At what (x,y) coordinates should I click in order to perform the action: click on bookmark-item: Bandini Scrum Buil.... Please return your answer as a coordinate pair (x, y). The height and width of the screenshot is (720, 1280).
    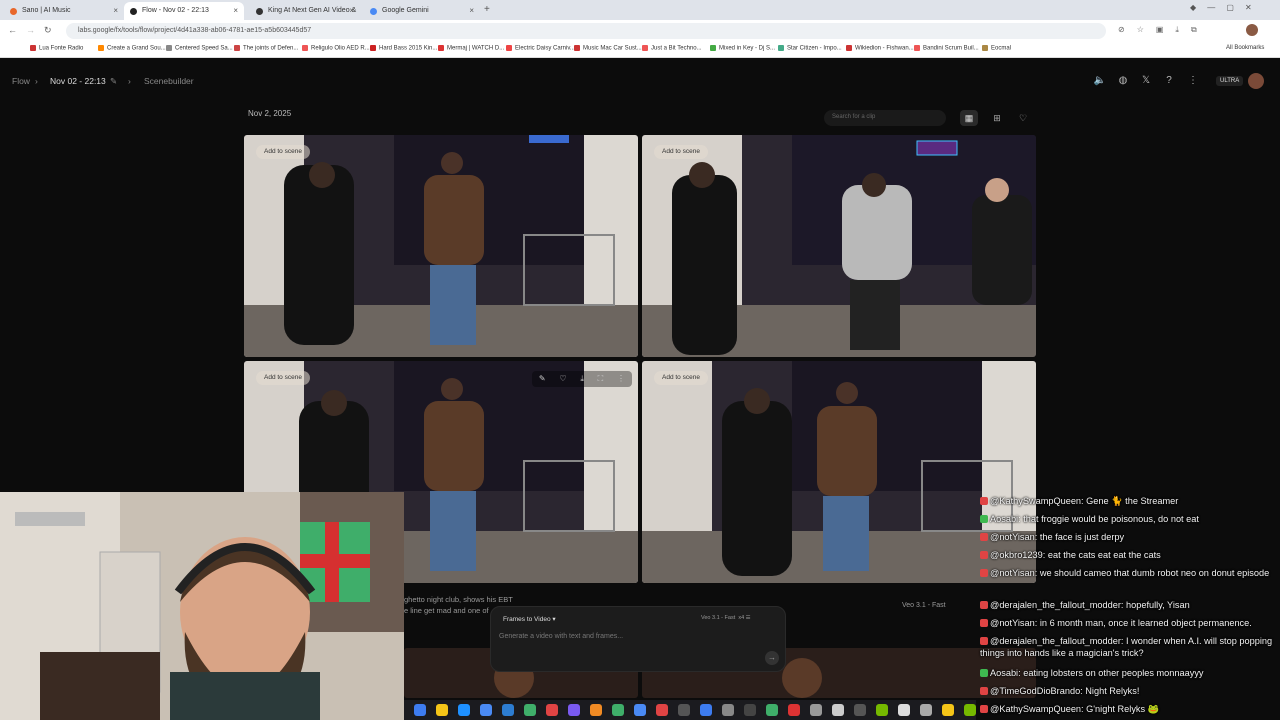
    Looking at the image, I should click on (946, 48).